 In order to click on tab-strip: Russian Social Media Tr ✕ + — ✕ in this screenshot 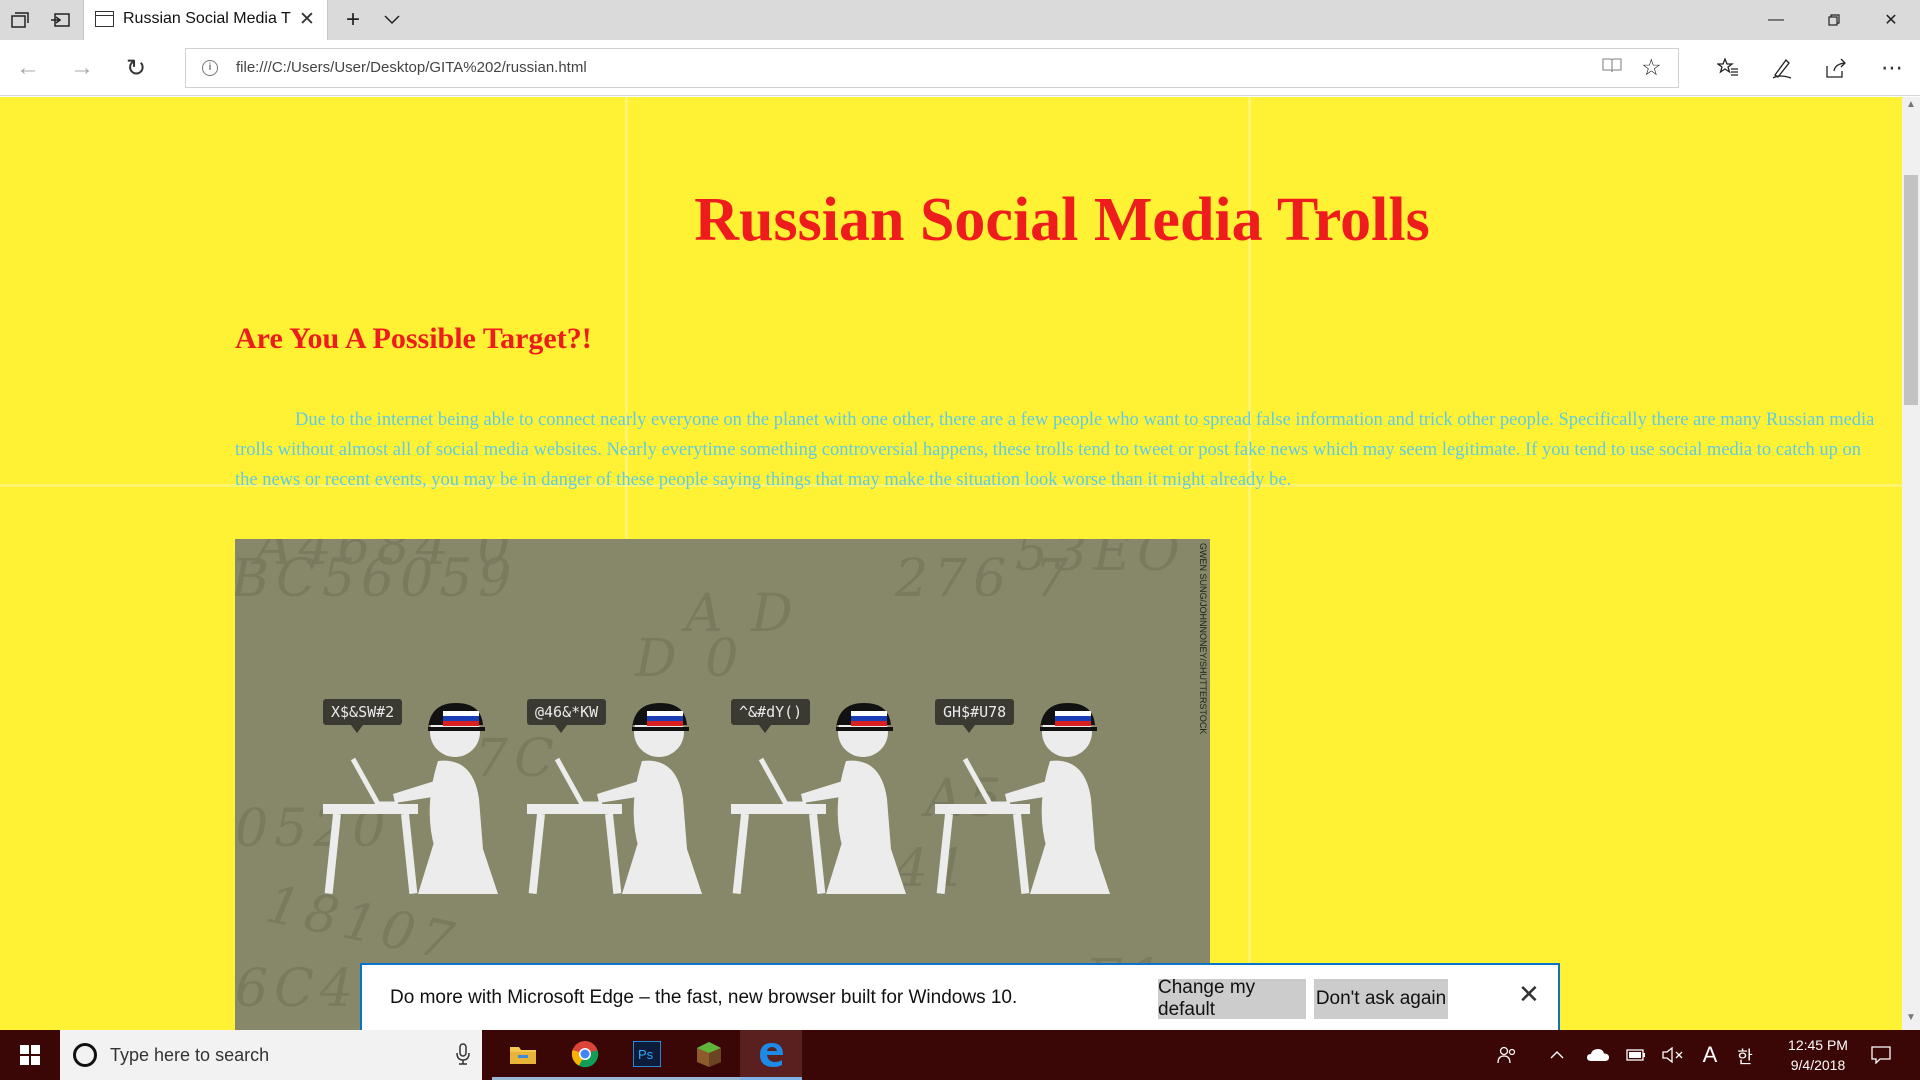, I will do `click(960, 20)`.